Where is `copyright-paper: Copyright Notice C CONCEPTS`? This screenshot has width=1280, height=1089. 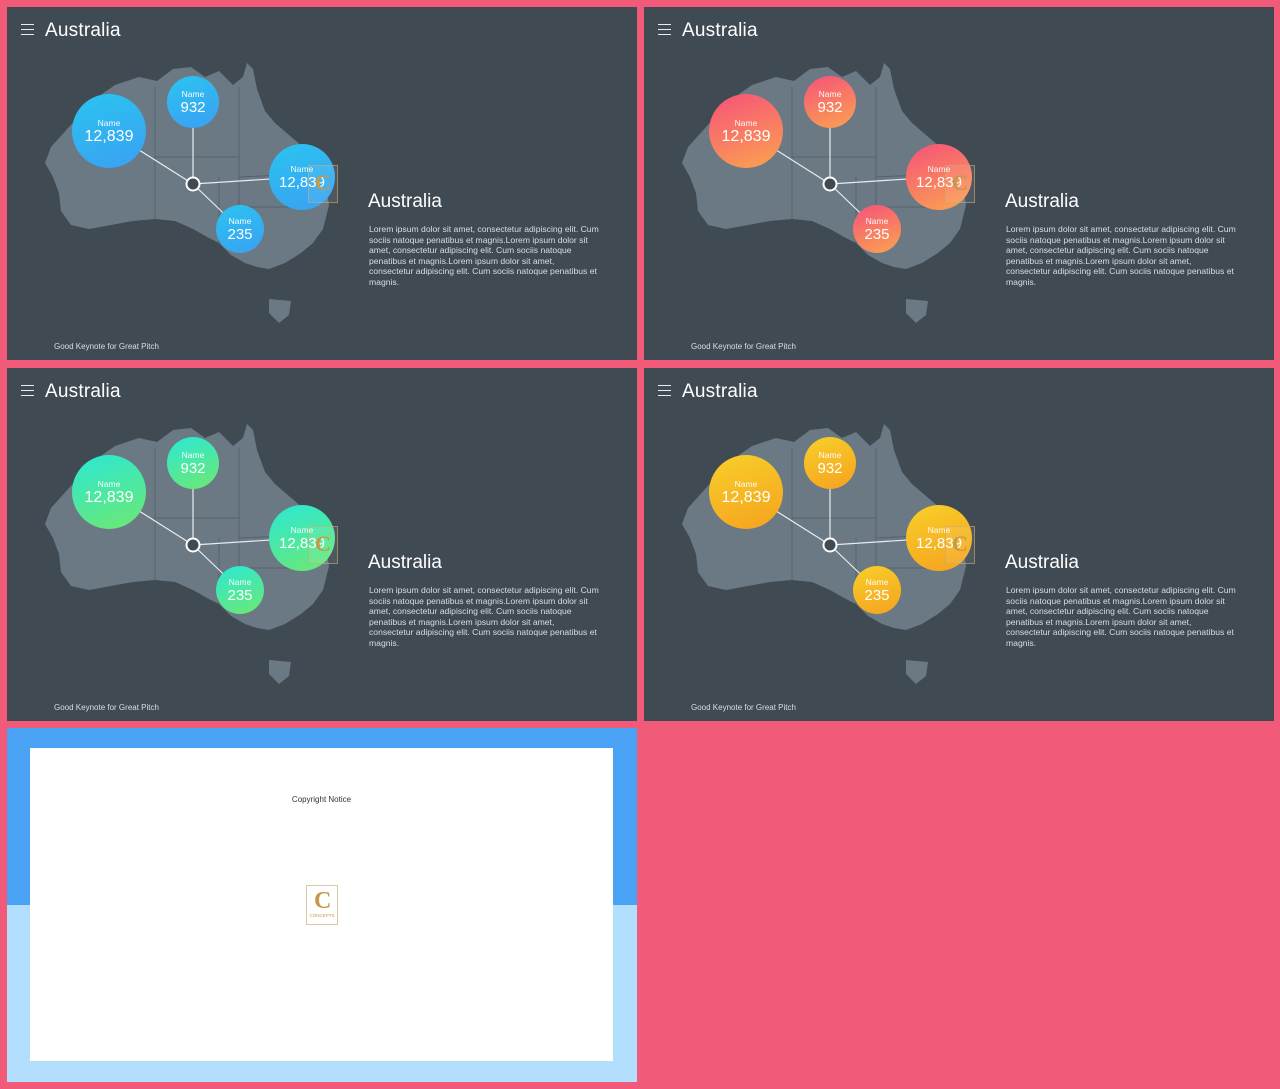
copyright-paper: Copyright Notice C CONCEPTS is located at coordinates (321, 904).